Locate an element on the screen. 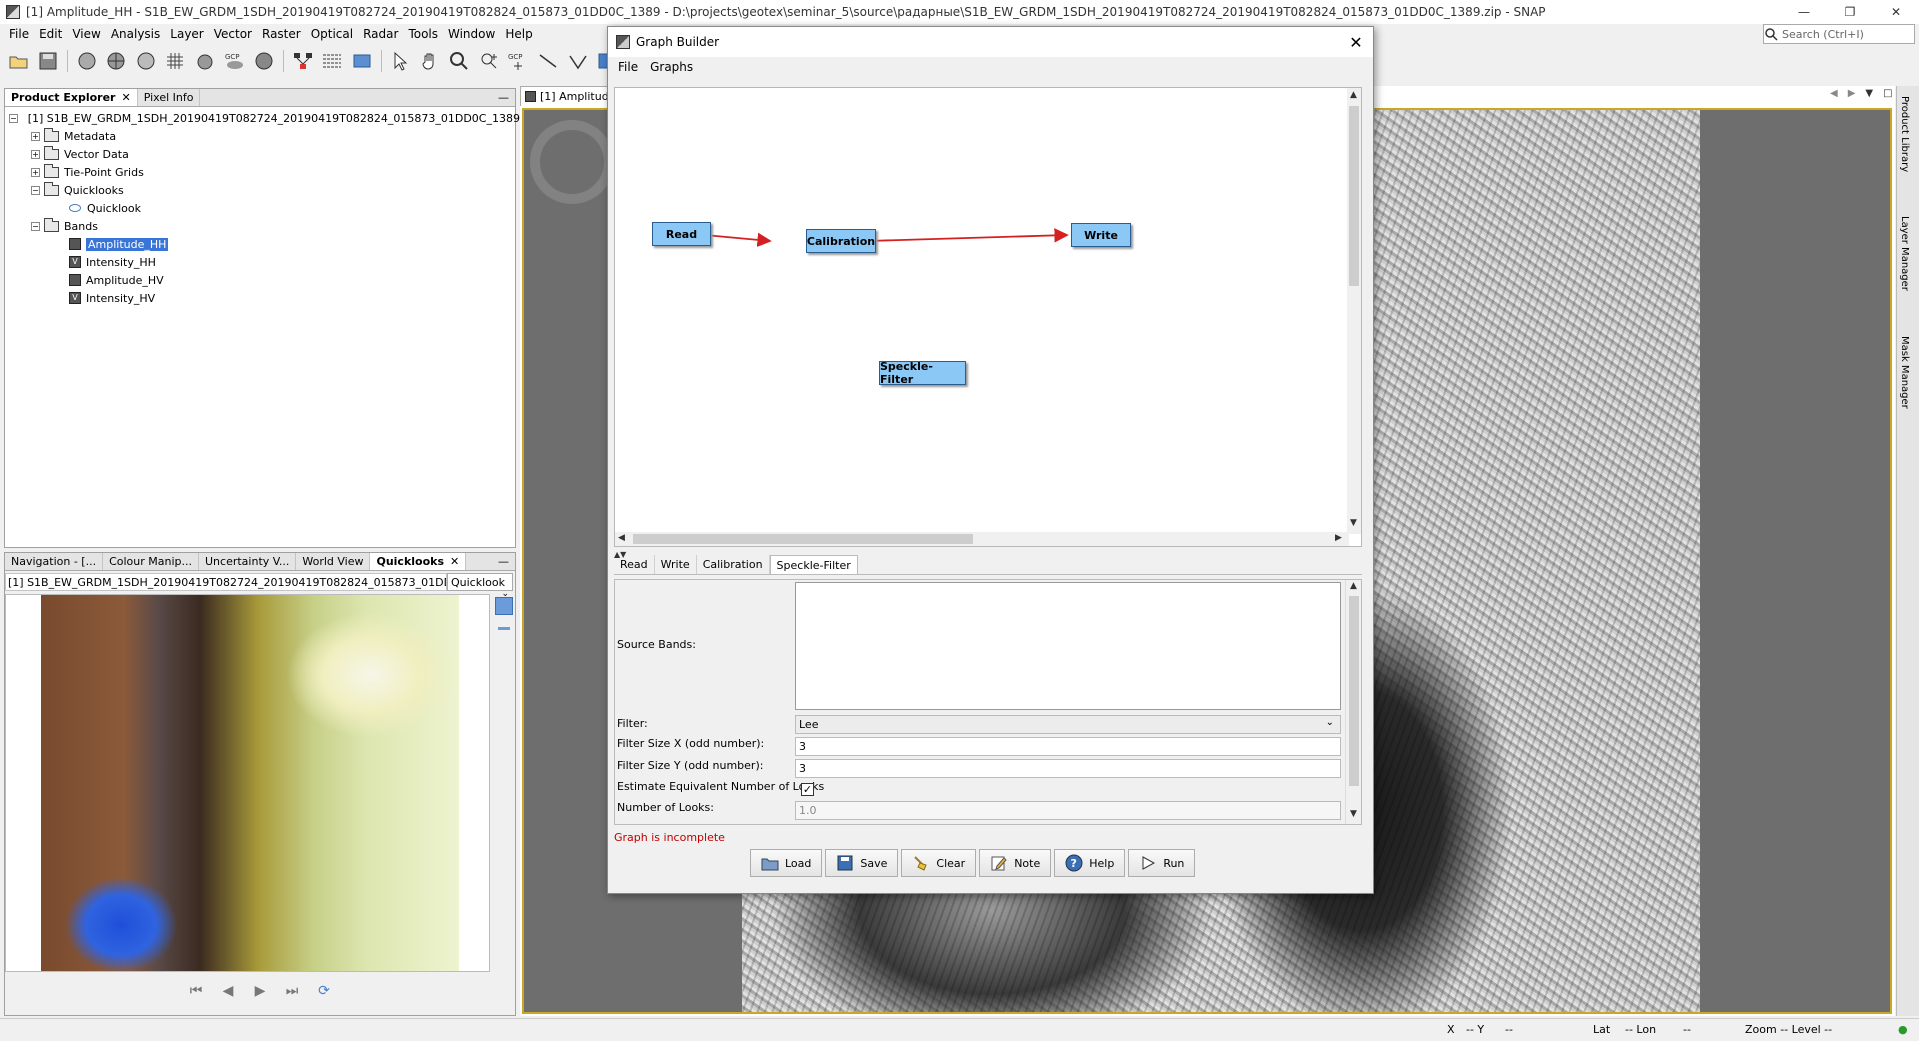 Image resolution: width=1919 pixels, height=1041 pixels. tab-layer-manager: Layer Manager is located at coordinates (1904, 253).